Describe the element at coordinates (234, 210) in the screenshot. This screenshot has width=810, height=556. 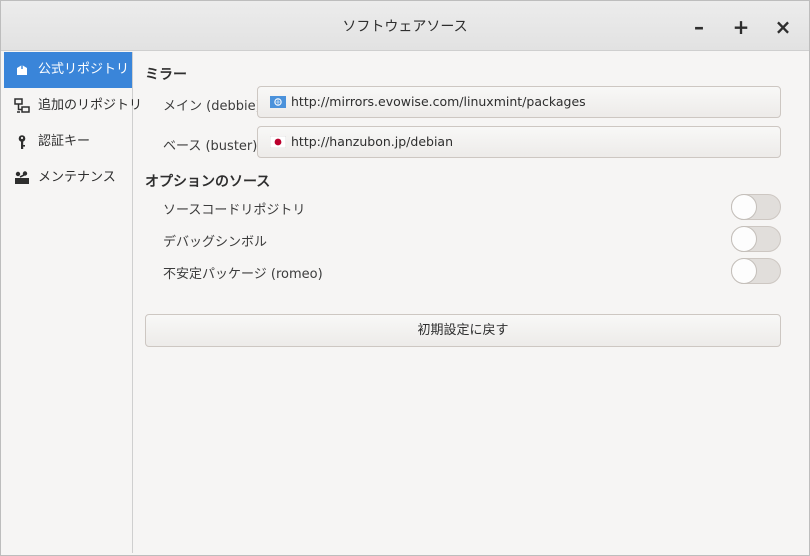
I see `source-code-label: ソースコードリポジトリ` at that location.